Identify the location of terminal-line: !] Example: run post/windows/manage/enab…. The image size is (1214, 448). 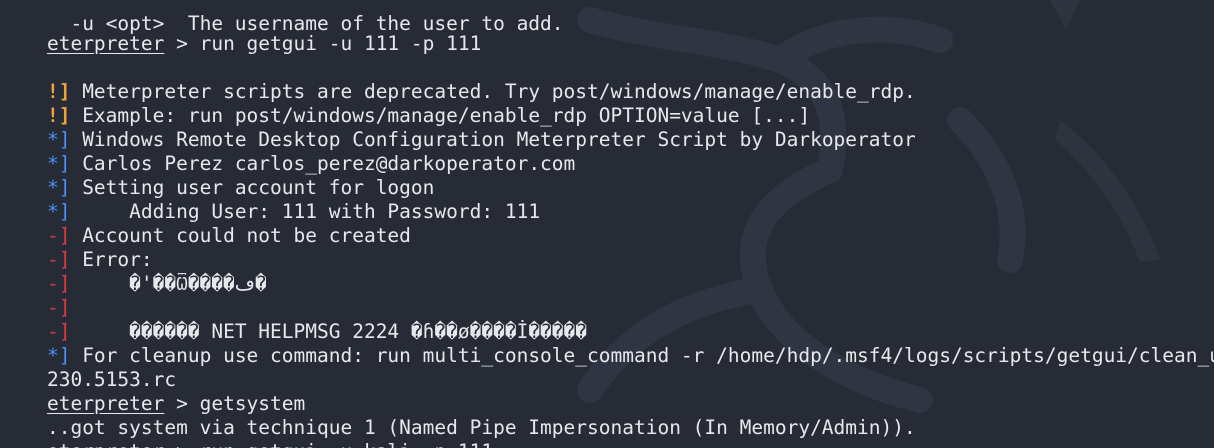
(405, 103).